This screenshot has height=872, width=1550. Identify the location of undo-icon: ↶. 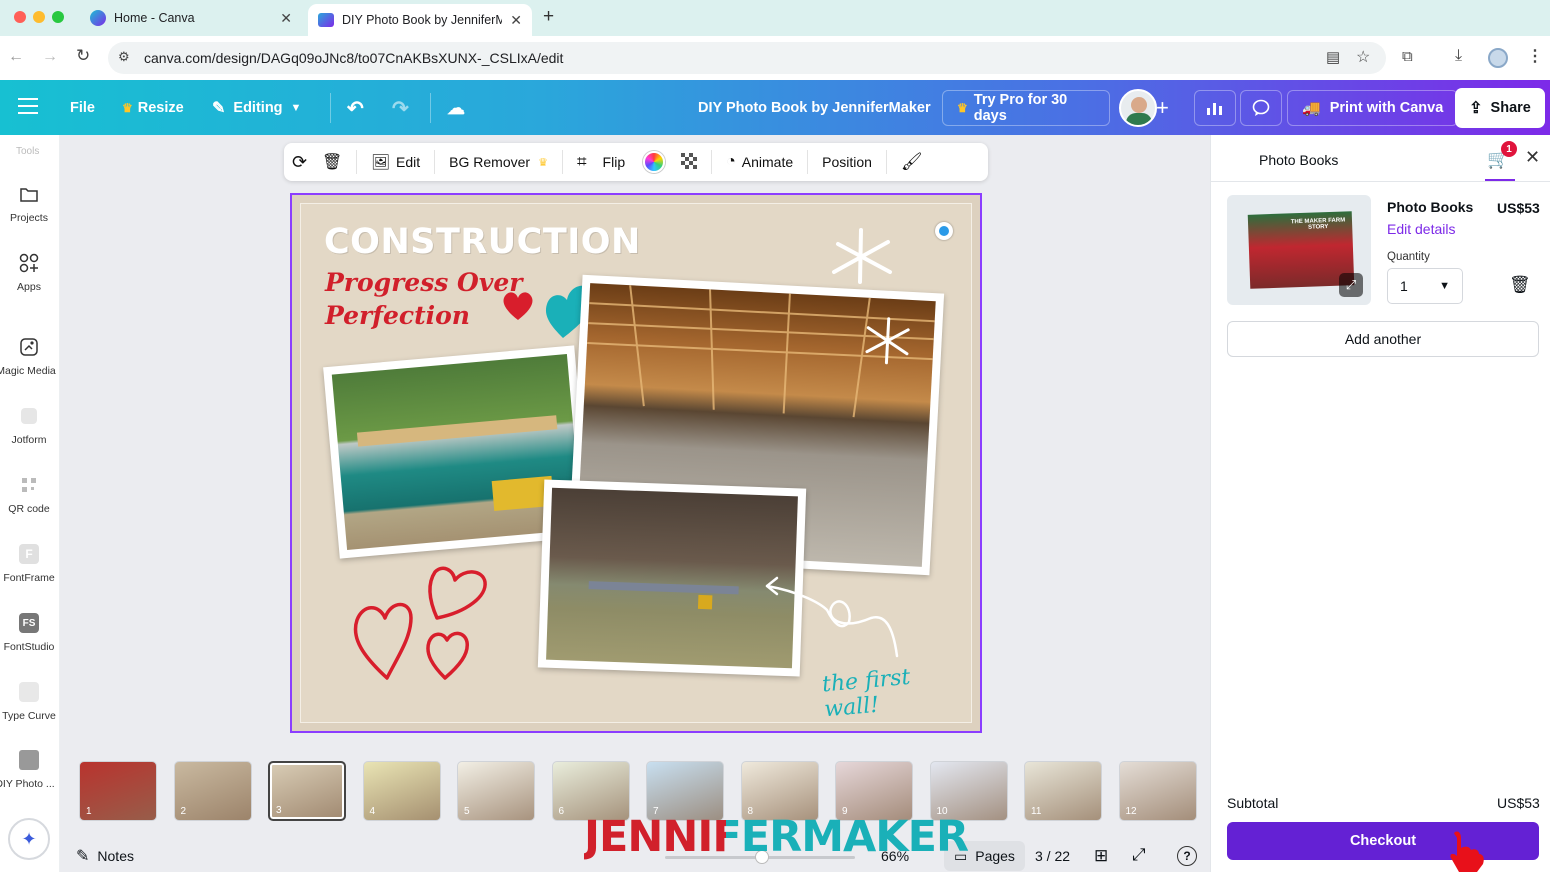
(355, 108).